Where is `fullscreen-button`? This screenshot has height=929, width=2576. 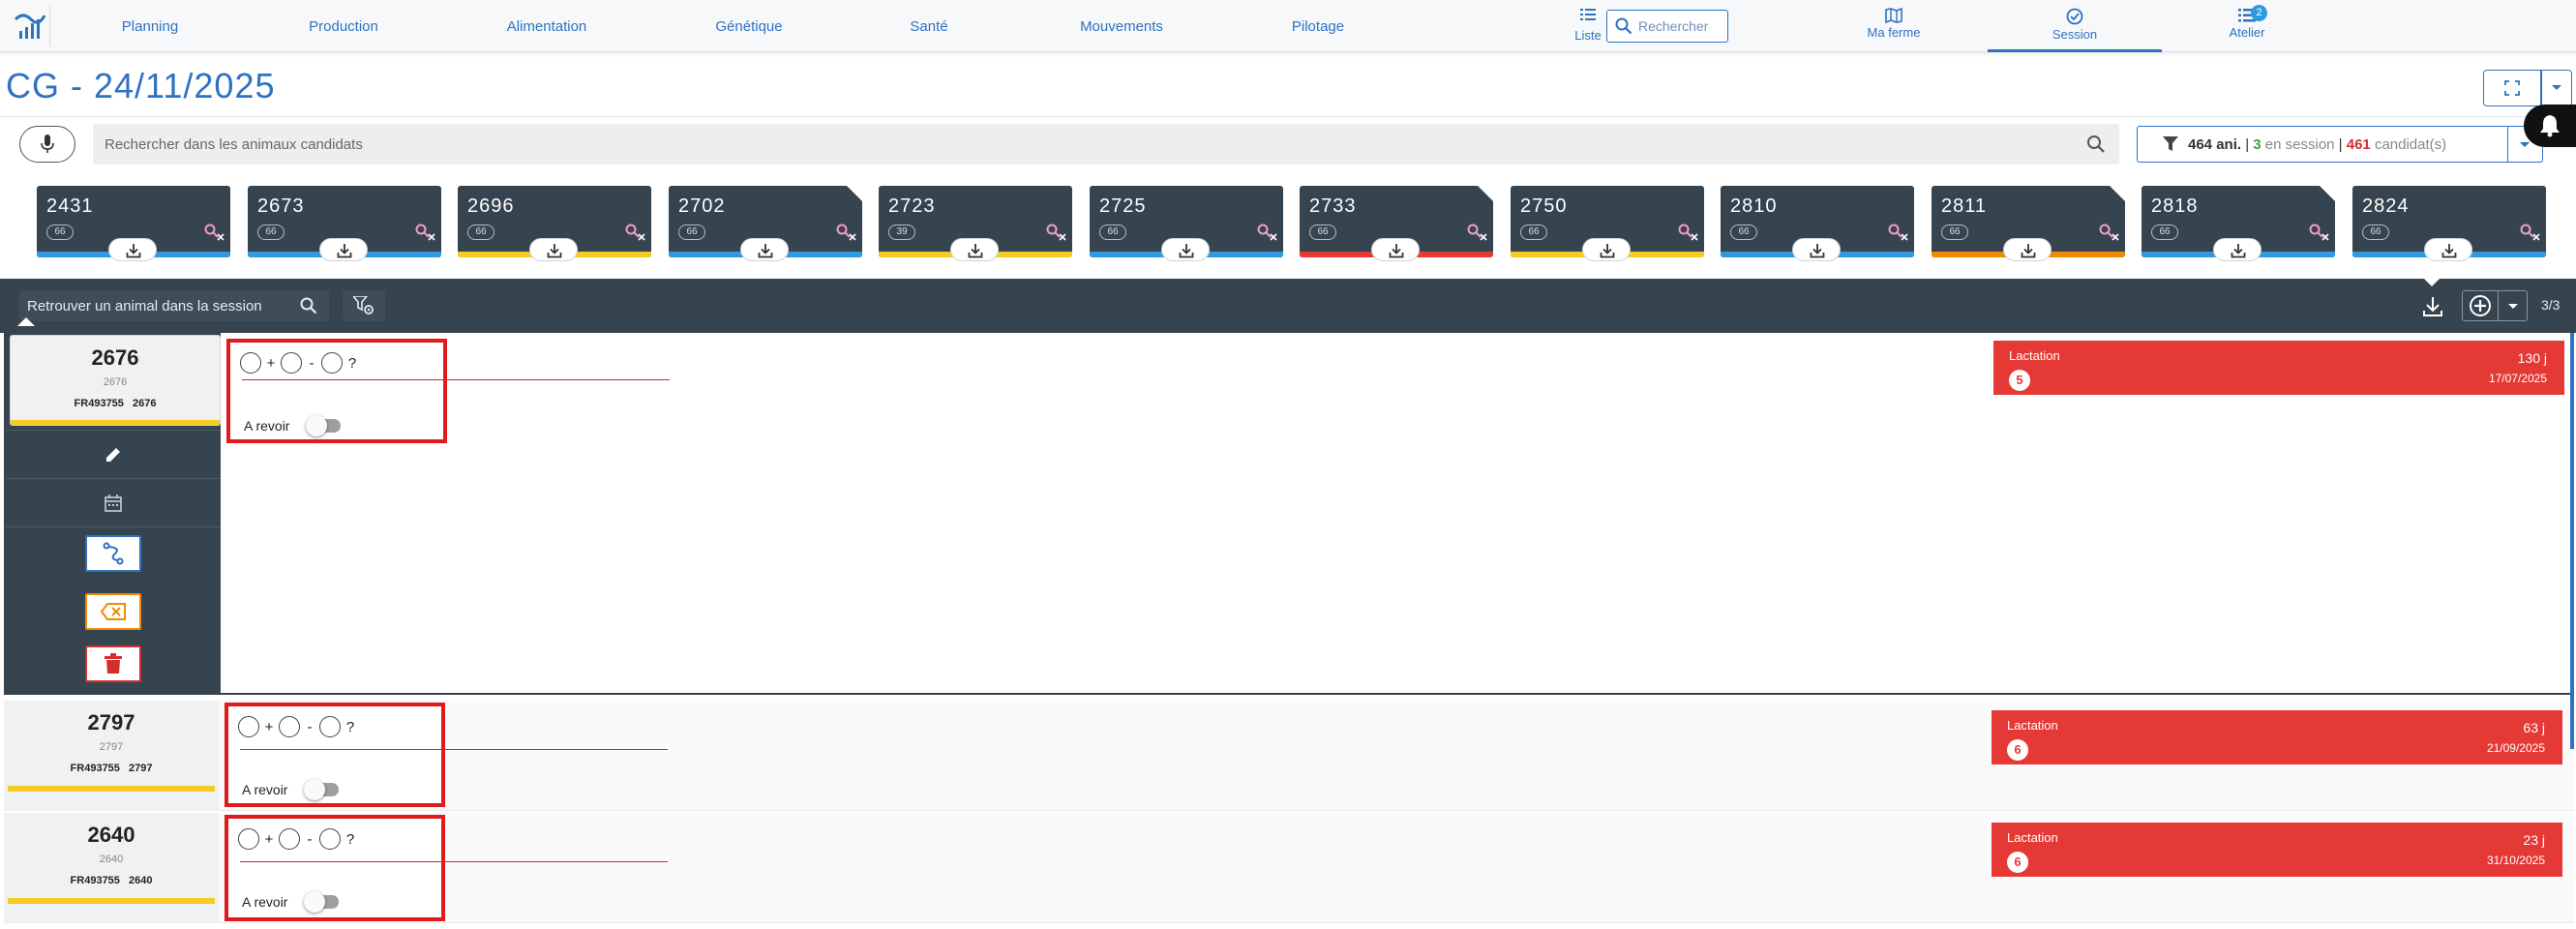
fullscreen-button is located at coordinates (2512, 88).